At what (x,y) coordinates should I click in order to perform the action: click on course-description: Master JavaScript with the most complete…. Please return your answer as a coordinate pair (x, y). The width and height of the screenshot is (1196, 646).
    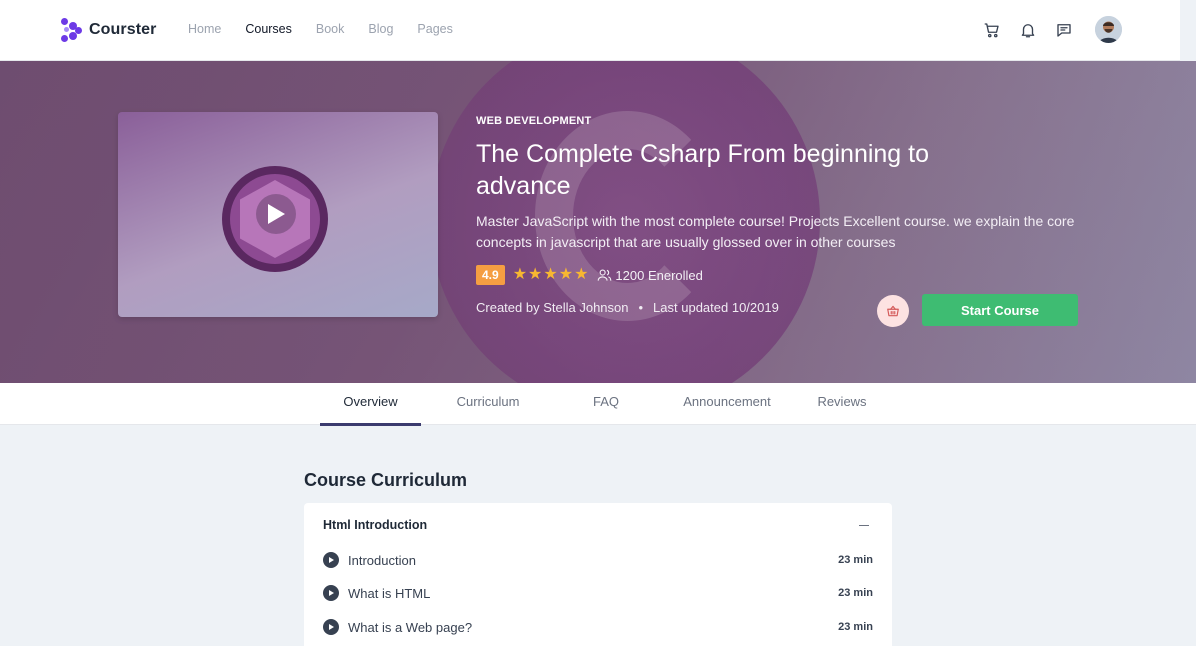
    Looking at the image, I should click on (775, 231).